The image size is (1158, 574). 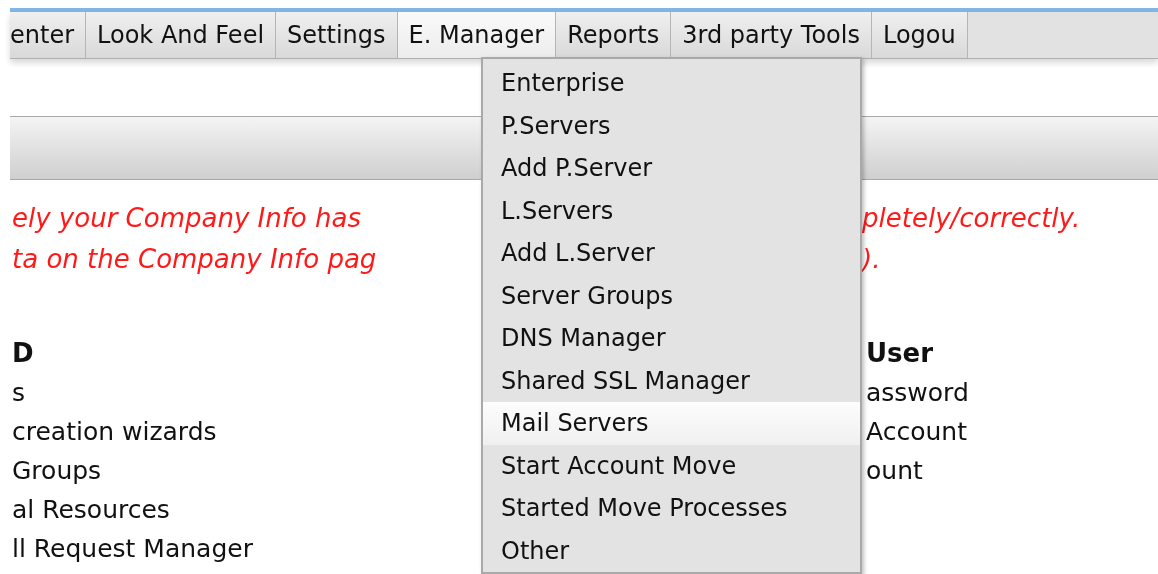 I want to click on menu-item: Enterprise, so click(x=671, y=83).